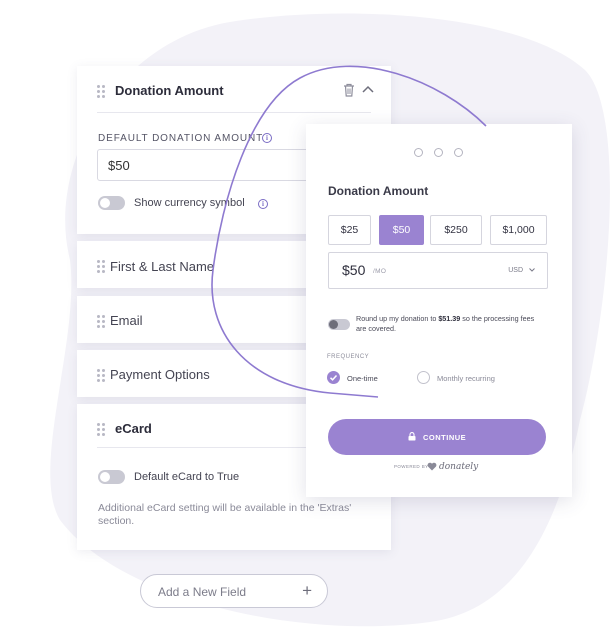 The height and width of the screenshot is (636, 612). Describe the element at coordinates (349, 90) in the screenshot. I see `trash-icon` at that location.